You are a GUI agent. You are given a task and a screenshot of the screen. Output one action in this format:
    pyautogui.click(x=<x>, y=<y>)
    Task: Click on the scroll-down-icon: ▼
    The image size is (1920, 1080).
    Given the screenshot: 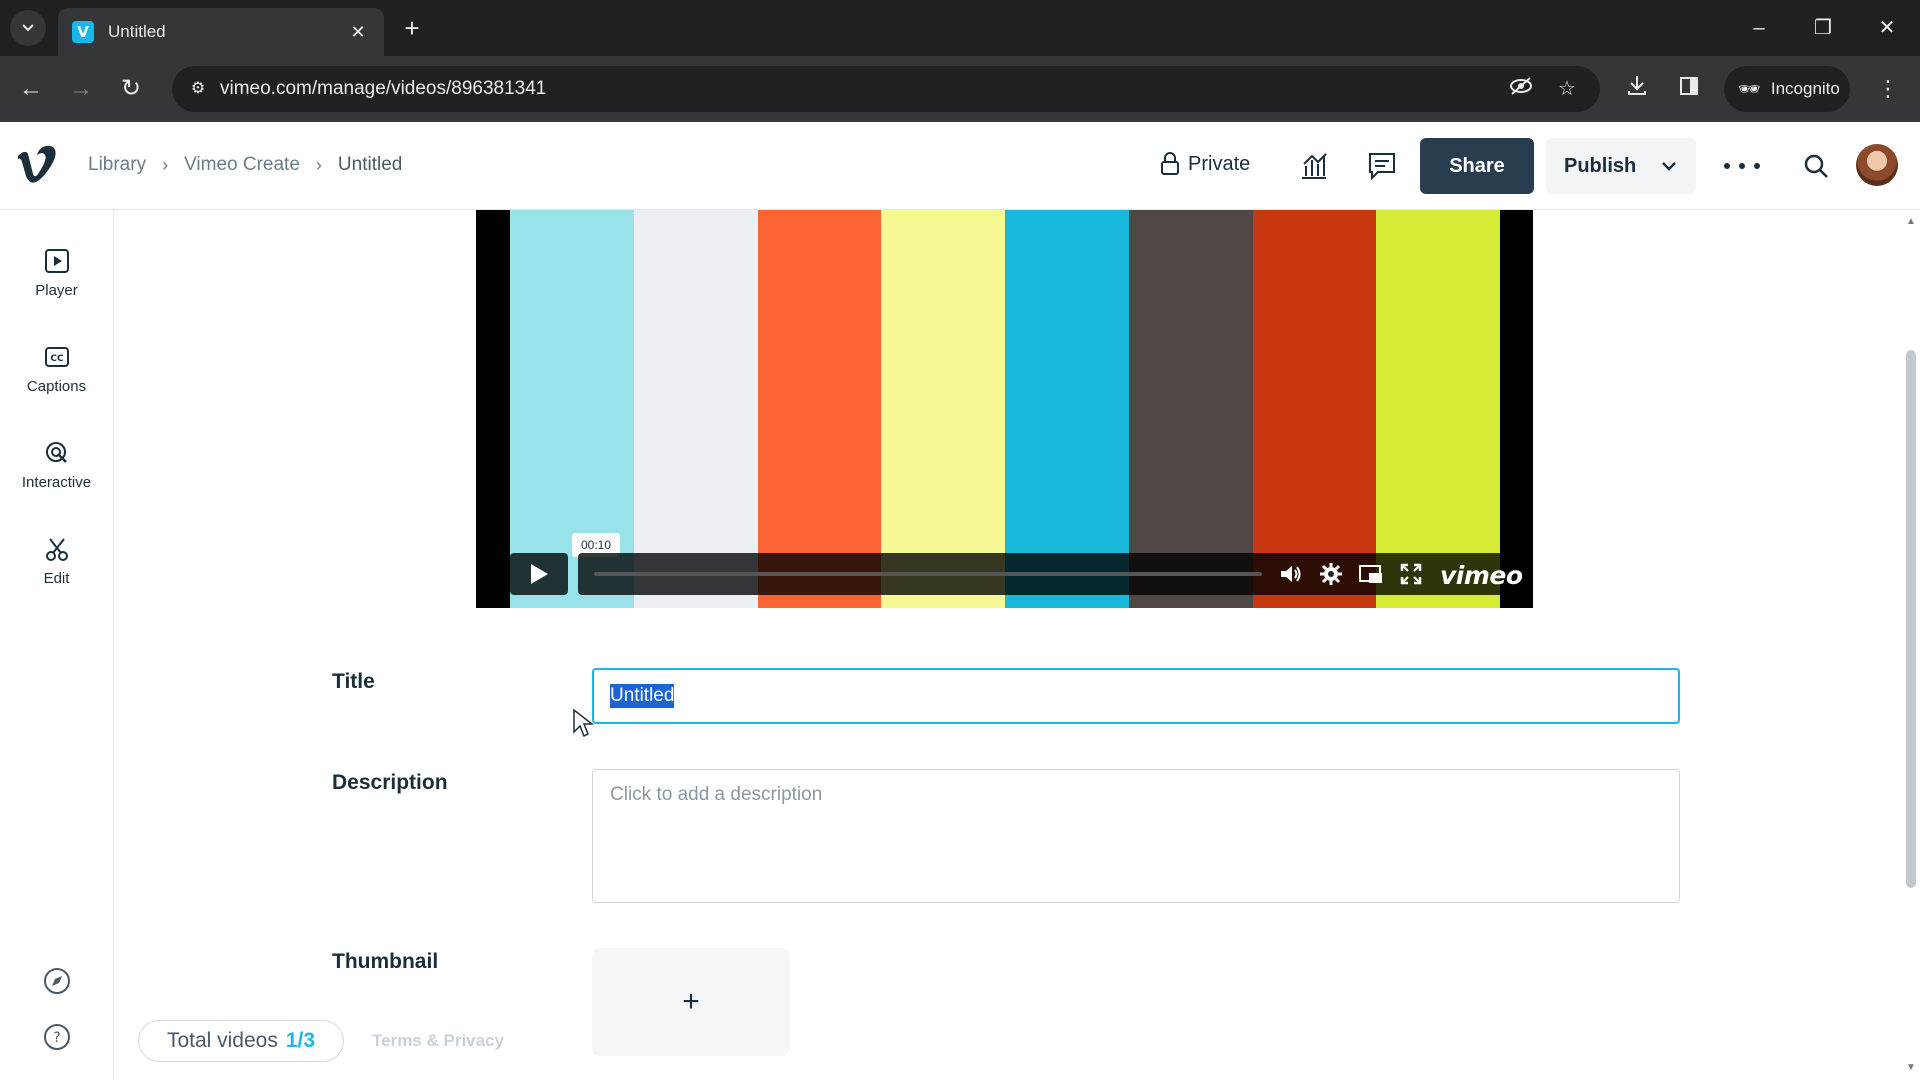 What is the action you would take?
    pyautogui.click(x=1911, y=1068)
    